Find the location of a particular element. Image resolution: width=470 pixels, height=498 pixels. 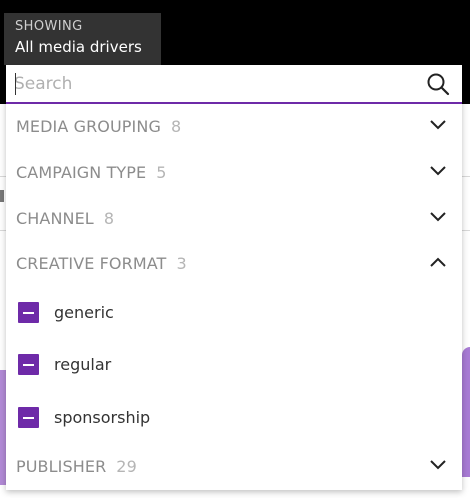

group-media-grouping: MEDIA GROUPING 8 is located at coordinates (234, 127).